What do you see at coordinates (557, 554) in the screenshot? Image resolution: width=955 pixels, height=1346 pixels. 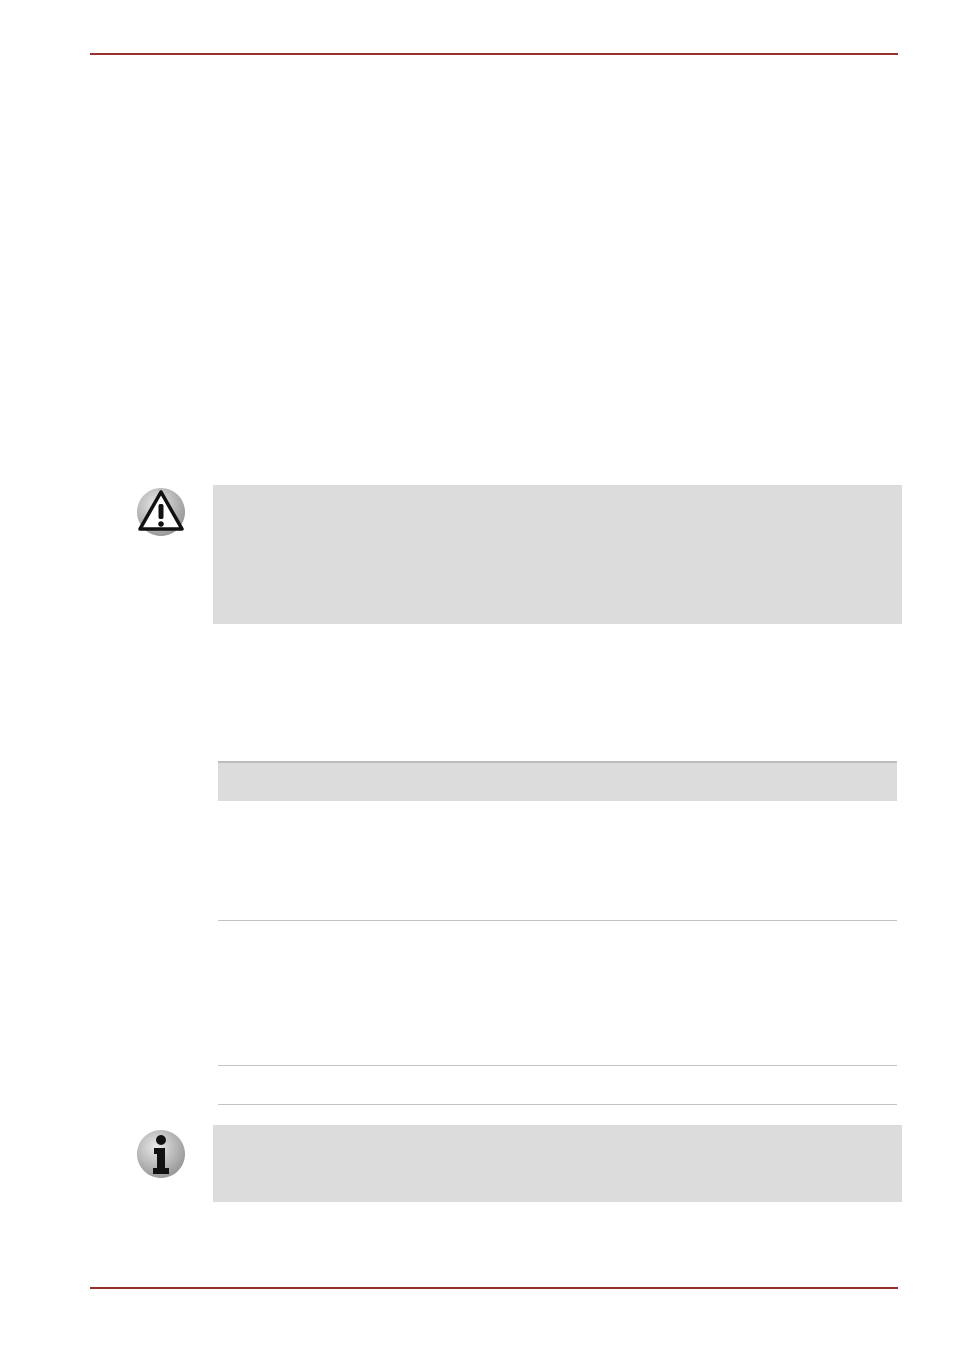 I see `caution-callout` at bounding box center [557, 554].